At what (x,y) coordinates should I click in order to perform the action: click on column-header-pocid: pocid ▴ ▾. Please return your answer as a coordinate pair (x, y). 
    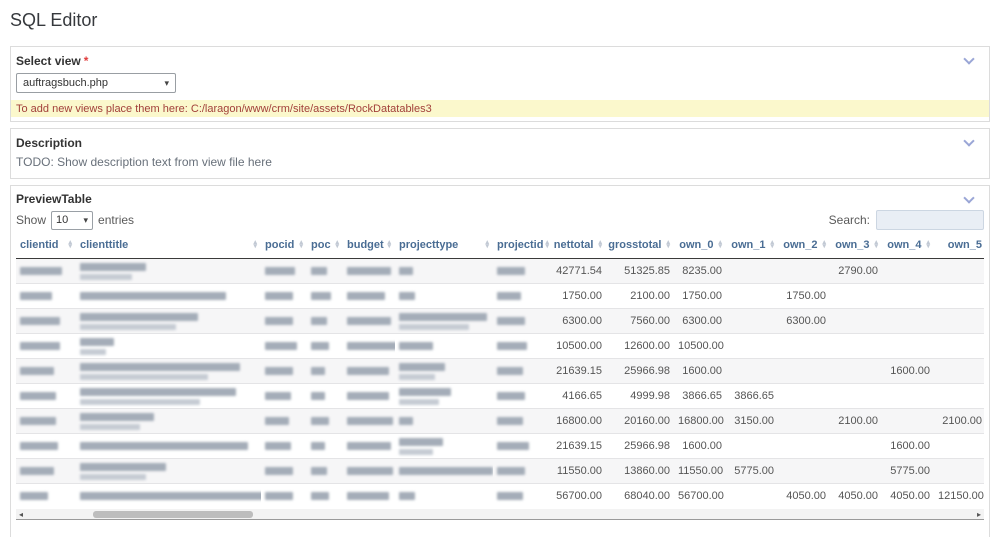
    Looking at the image, I should click on (284, 246).